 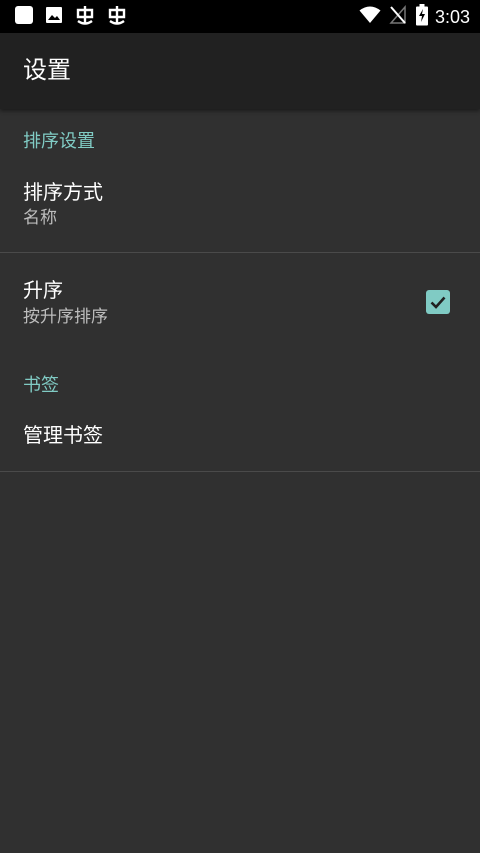 I want to click on status-bar: 3:03, so click(x=240, y=16).